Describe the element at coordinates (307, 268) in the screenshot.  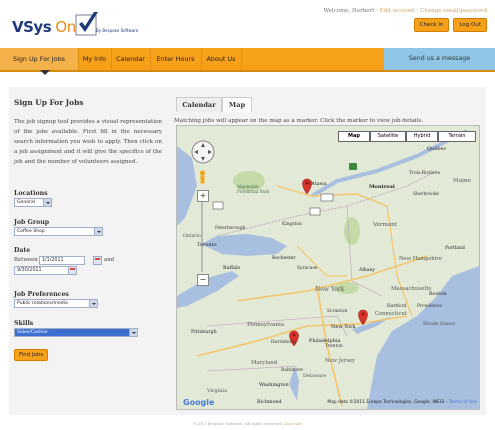
I see `map-label-syracuse: Syracuse` at that location.